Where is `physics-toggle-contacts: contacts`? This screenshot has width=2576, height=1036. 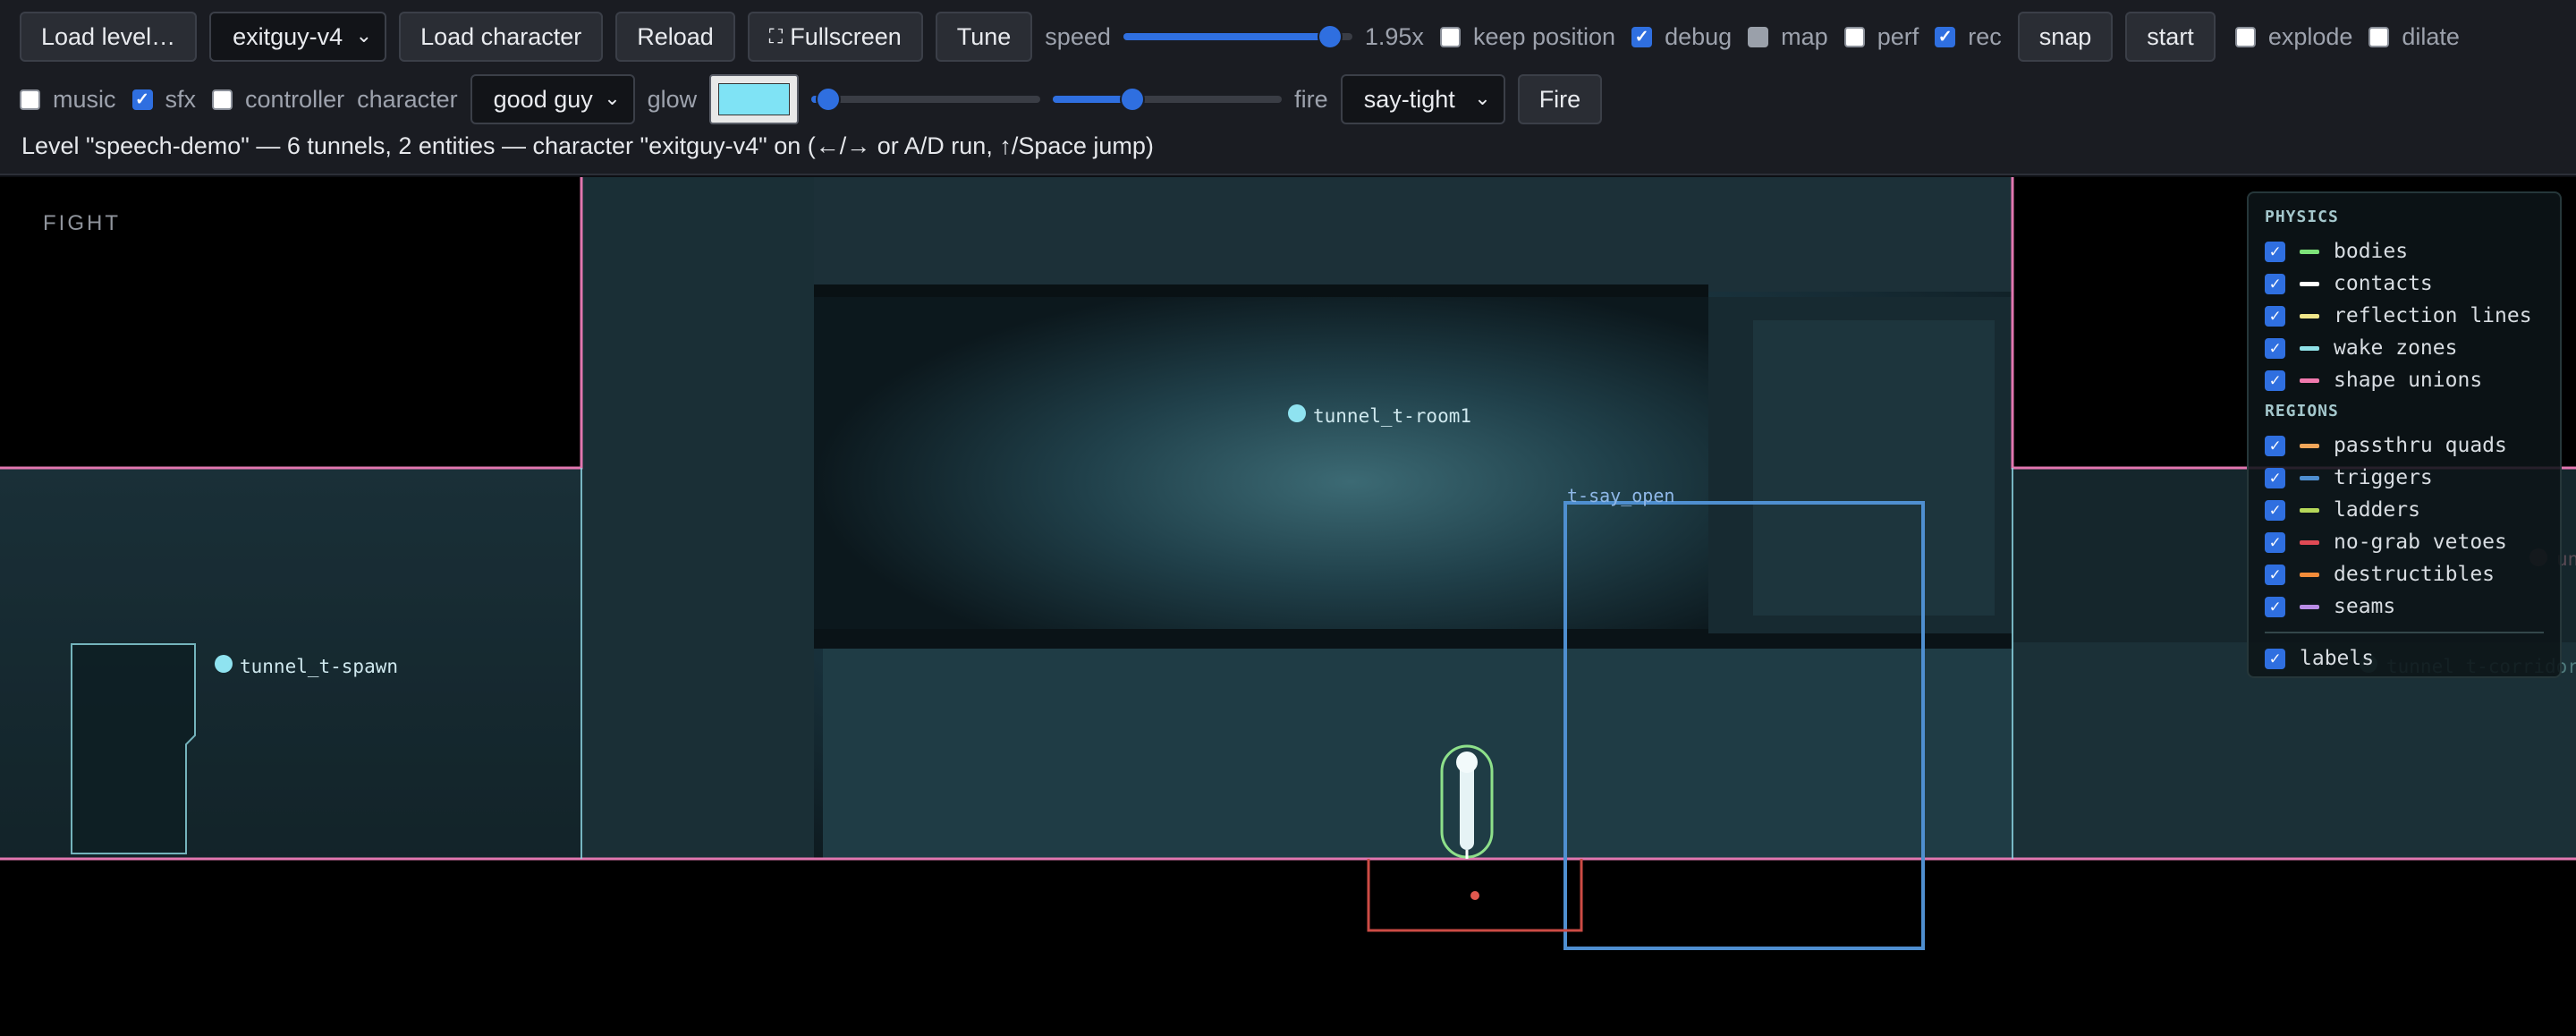 physics-toggle-contacts: contacts is located at coordinates (2404, 283).